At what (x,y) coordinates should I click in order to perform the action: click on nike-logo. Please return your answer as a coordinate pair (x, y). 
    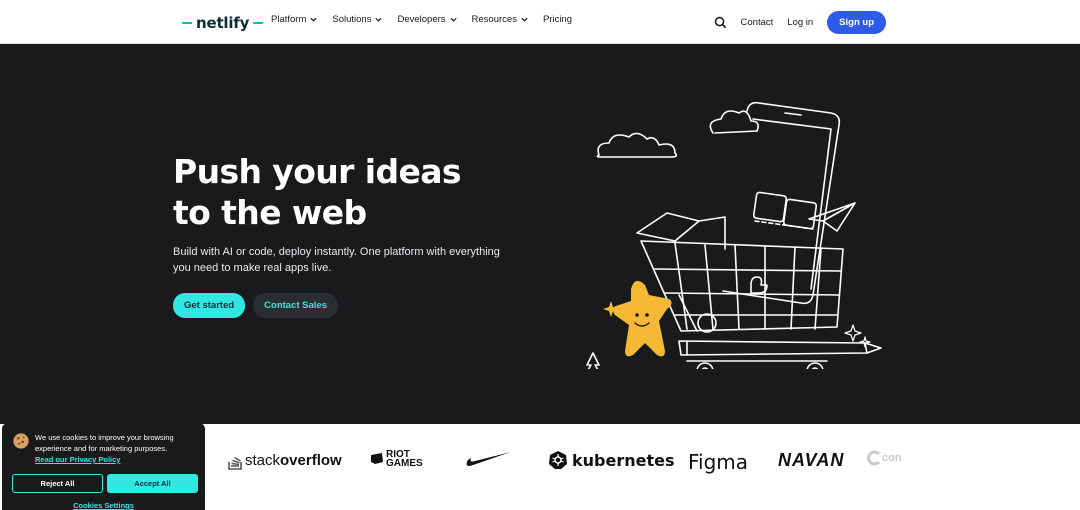
    Looking at the image, I should click on (488, 459).